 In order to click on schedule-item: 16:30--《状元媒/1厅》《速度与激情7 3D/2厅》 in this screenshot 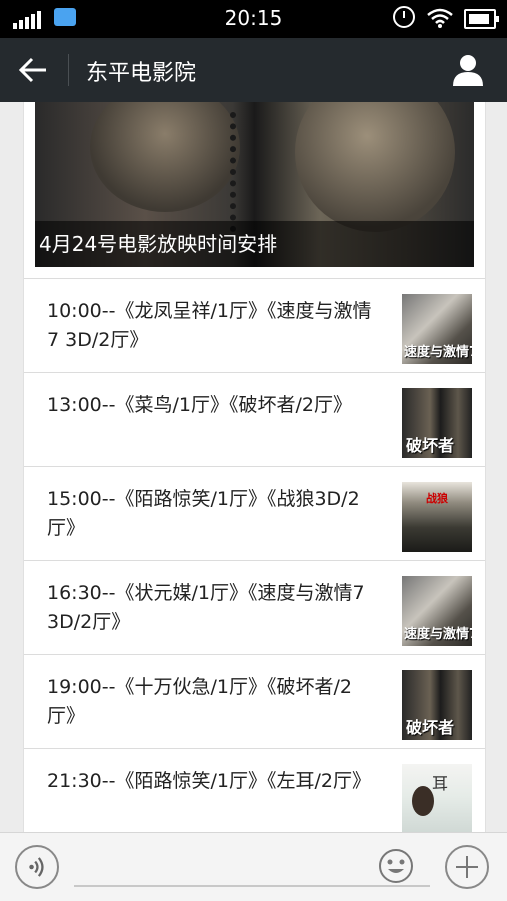, I will do `click(254, 607)`.